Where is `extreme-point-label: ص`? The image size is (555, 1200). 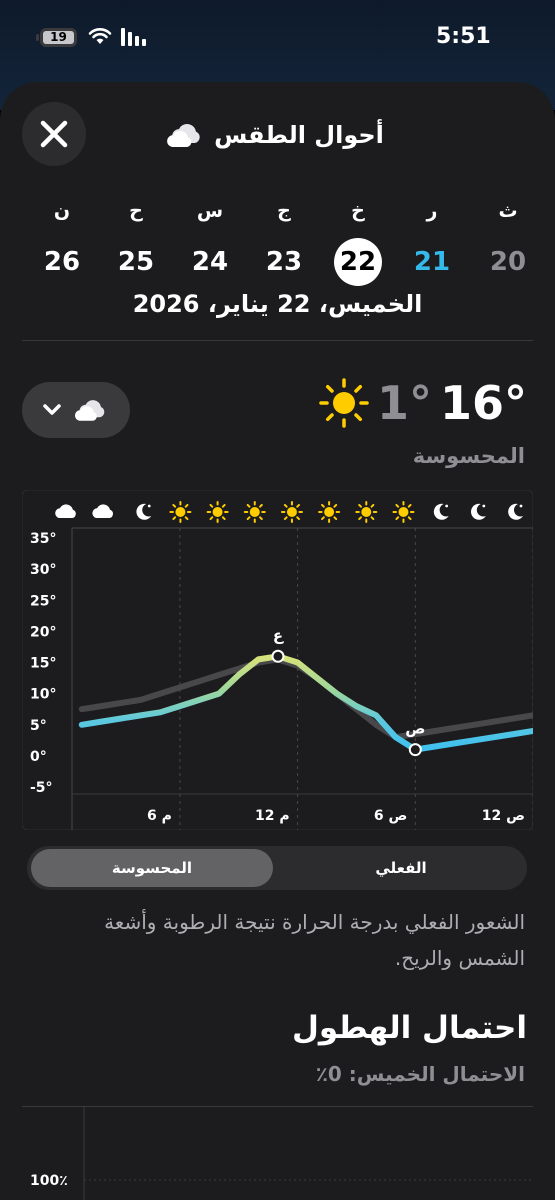
extreme-point-label: ص is located at coordinates (415, 729).